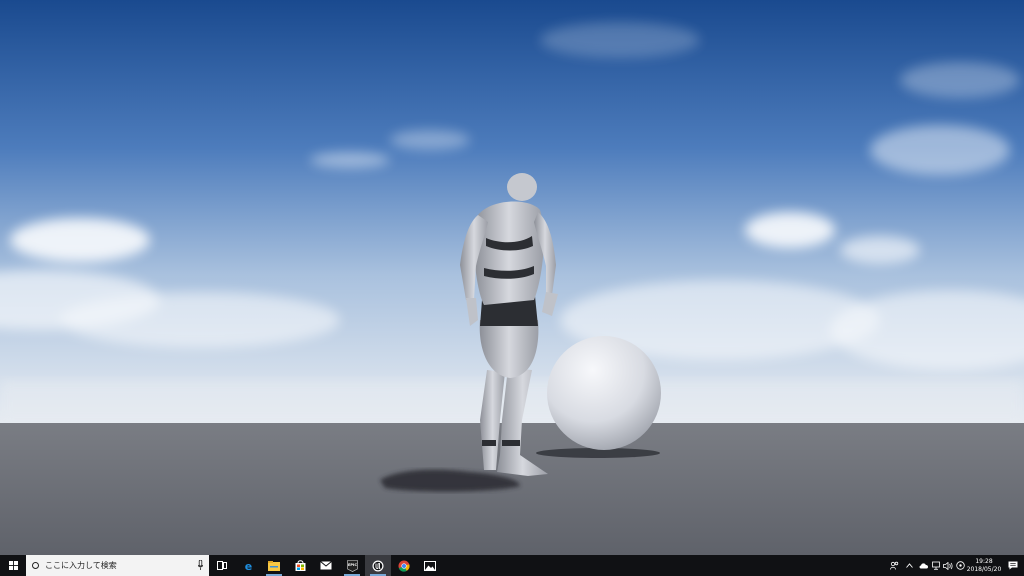  What do you see at coordinates (117, 565) in the screenshot?
I see `search-input: ここに入力して検索` at bounding box center [117, 565].